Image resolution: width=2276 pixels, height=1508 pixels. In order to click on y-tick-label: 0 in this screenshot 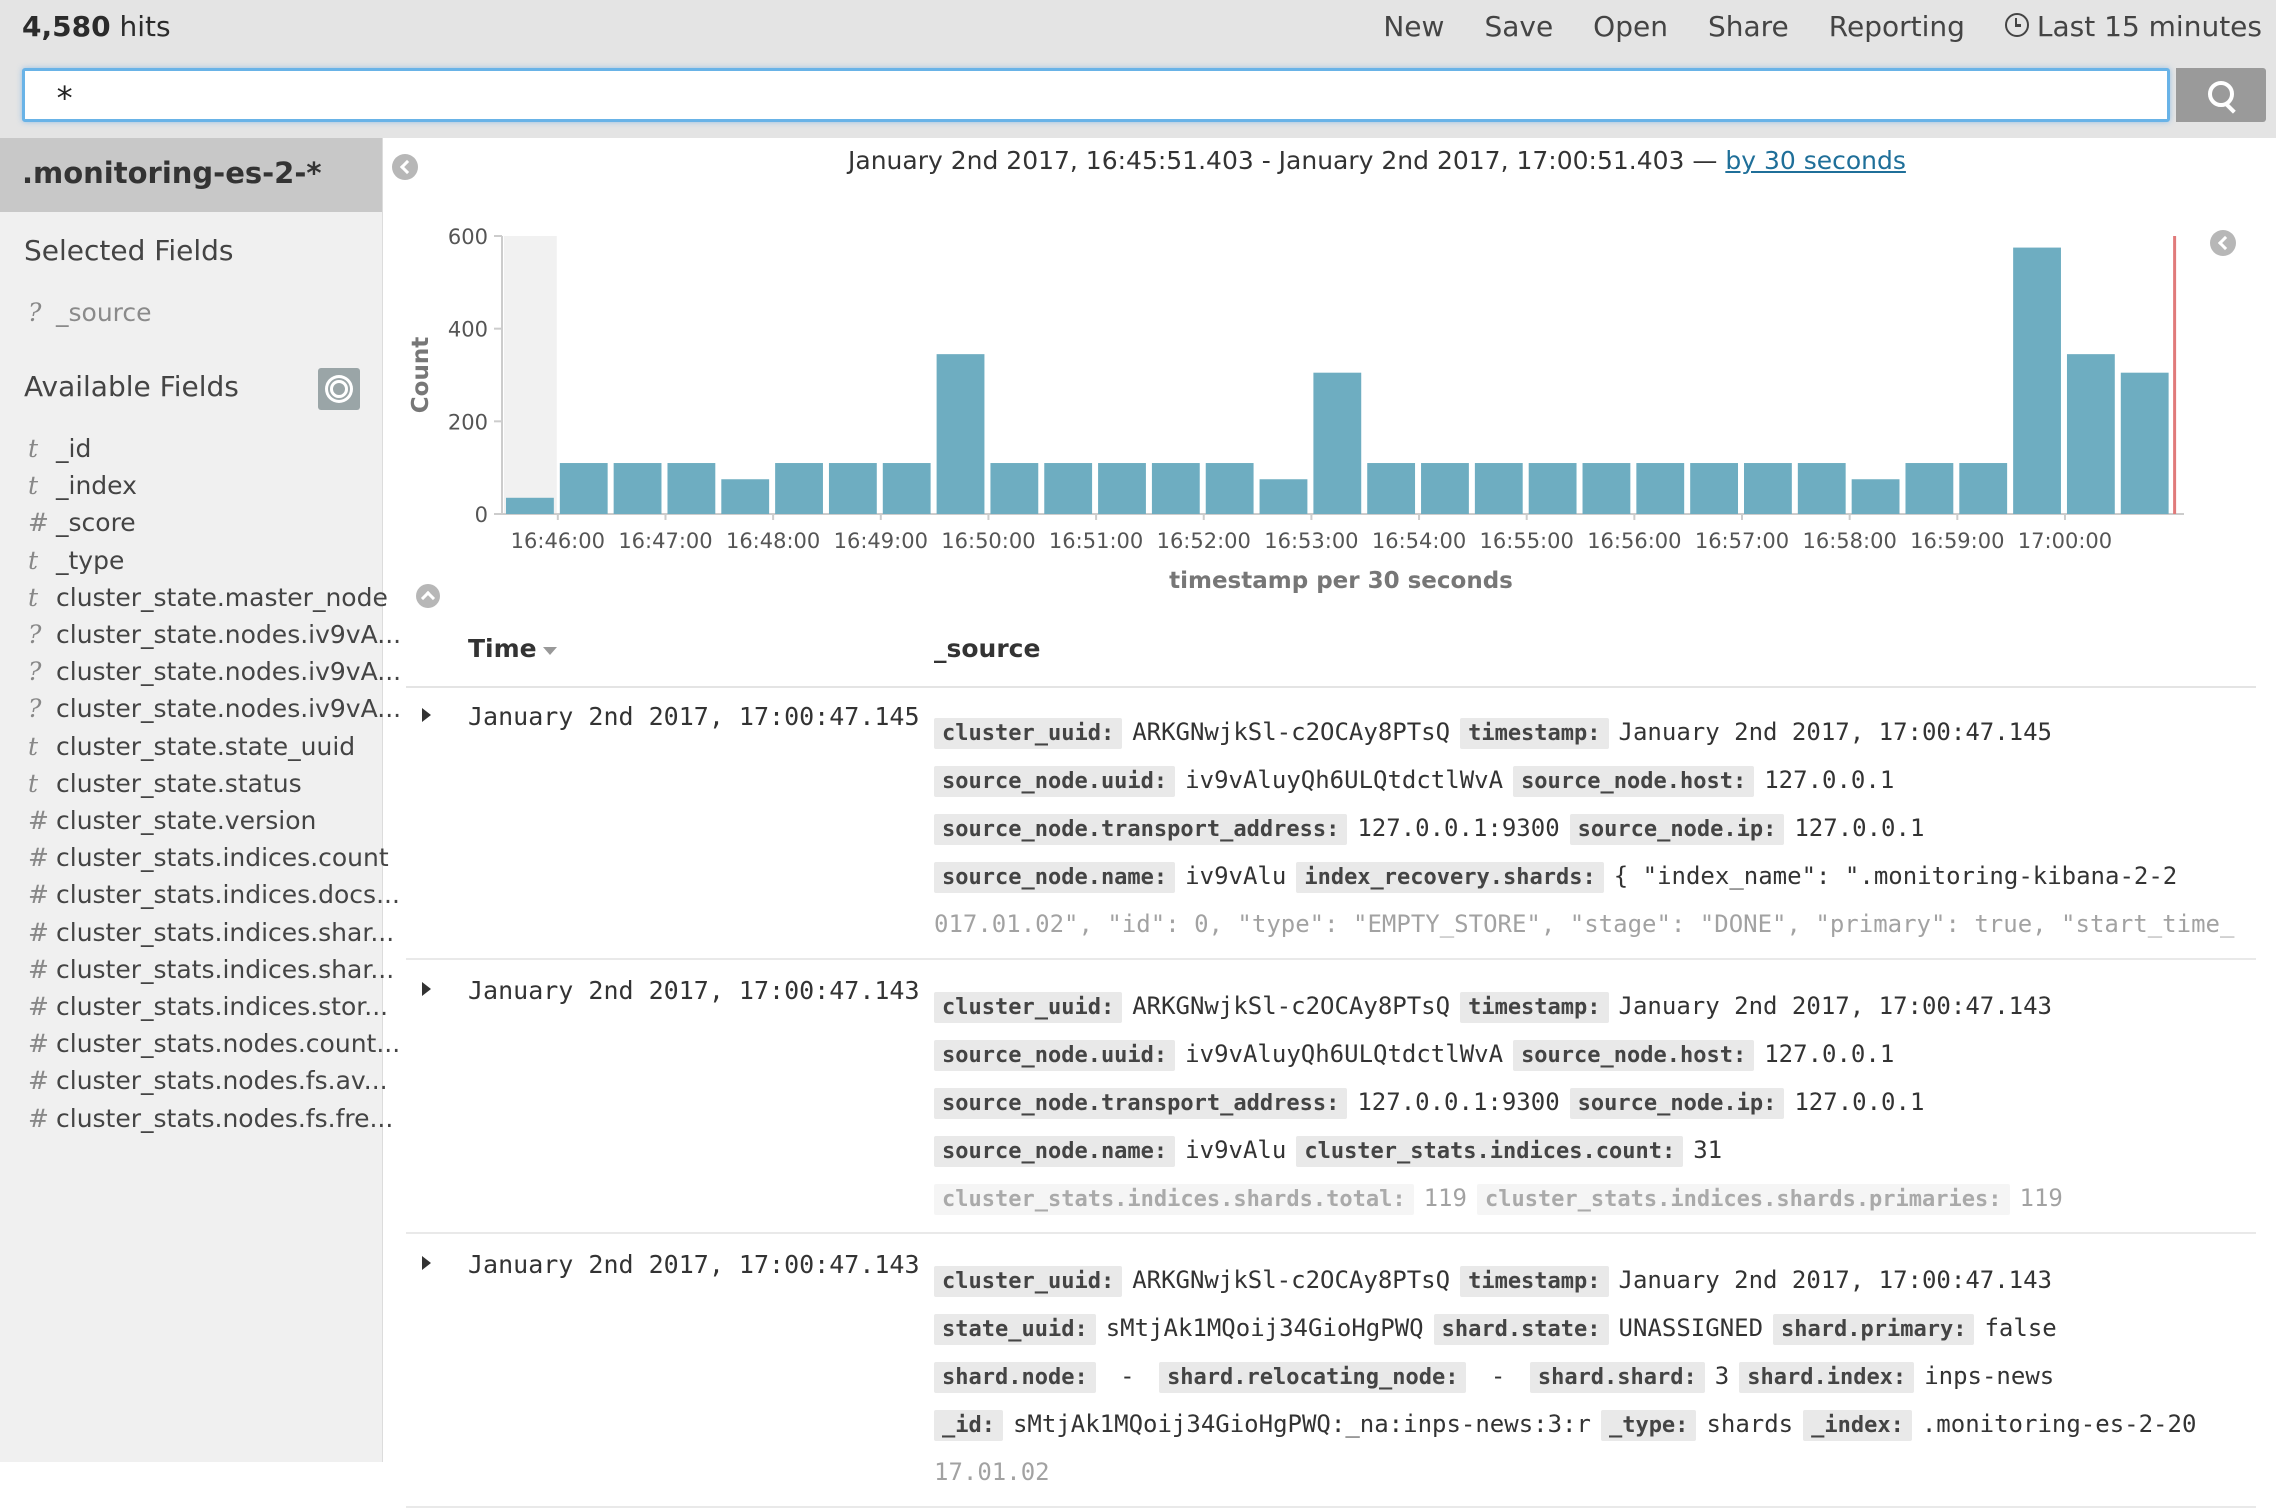, I will do `click(481, 515)`.